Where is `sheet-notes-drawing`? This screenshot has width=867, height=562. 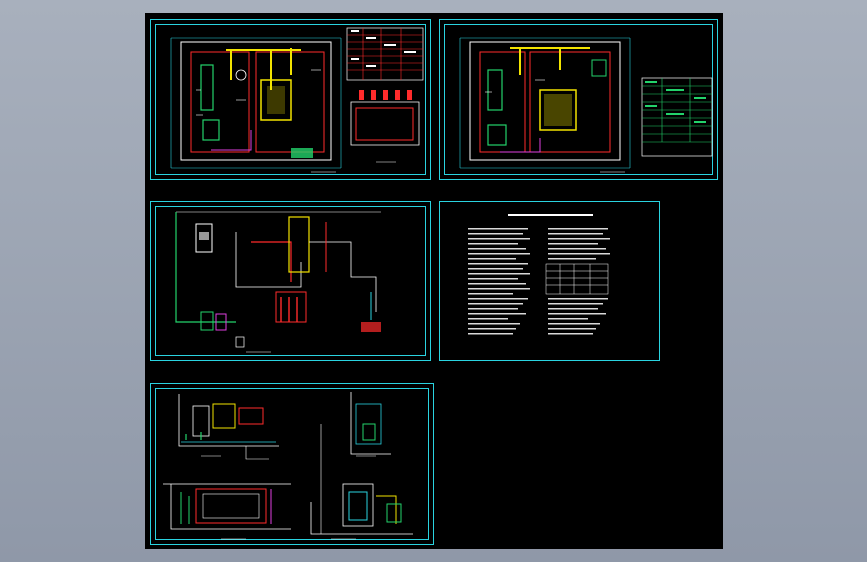 sheet-notes-drawing is located at coordinates (539, 274).